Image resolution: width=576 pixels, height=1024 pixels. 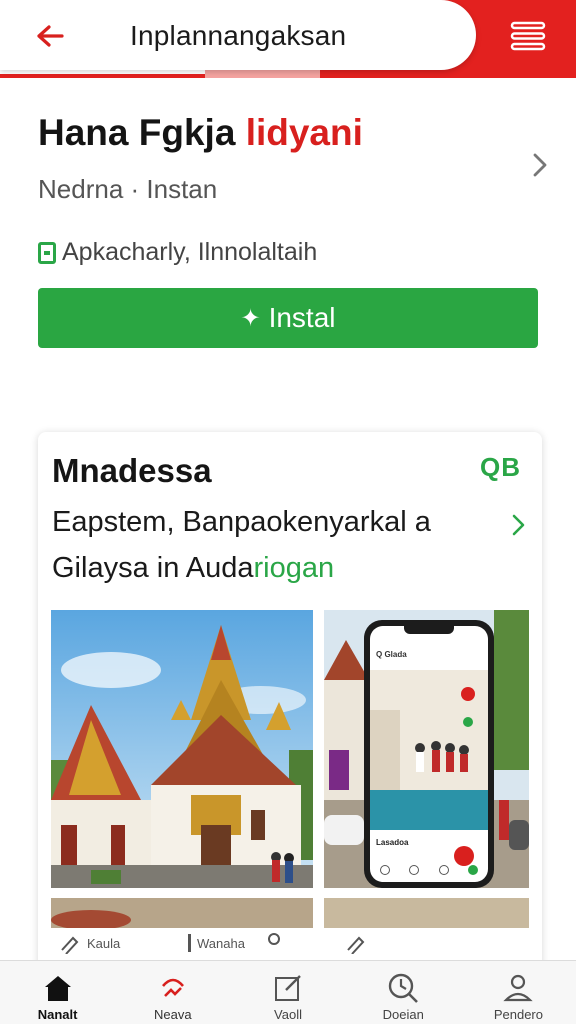 I want to click on sparkle-icon: ✦, so click(x=250, y=318).